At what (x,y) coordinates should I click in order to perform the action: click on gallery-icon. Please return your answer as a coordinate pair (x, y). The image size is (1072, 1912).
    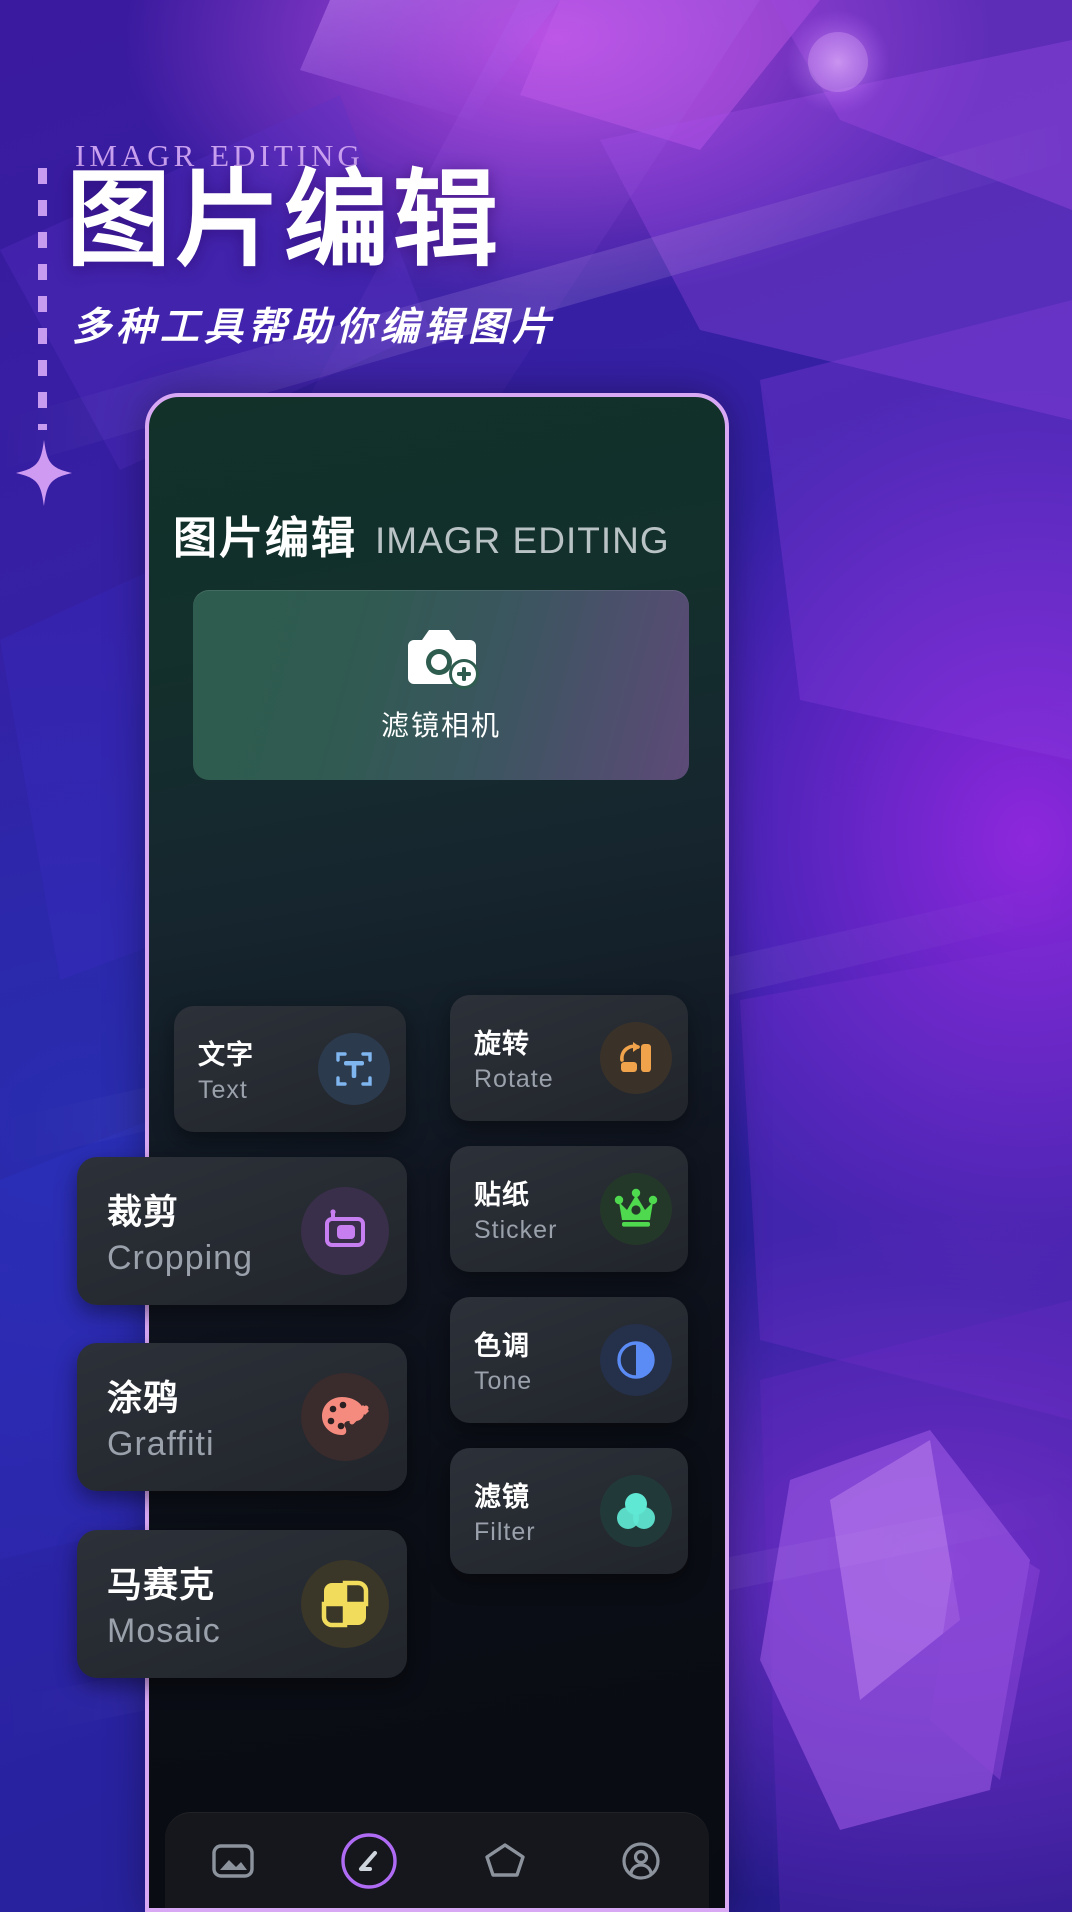
    Looking at the image, I should click on (233, 1860).